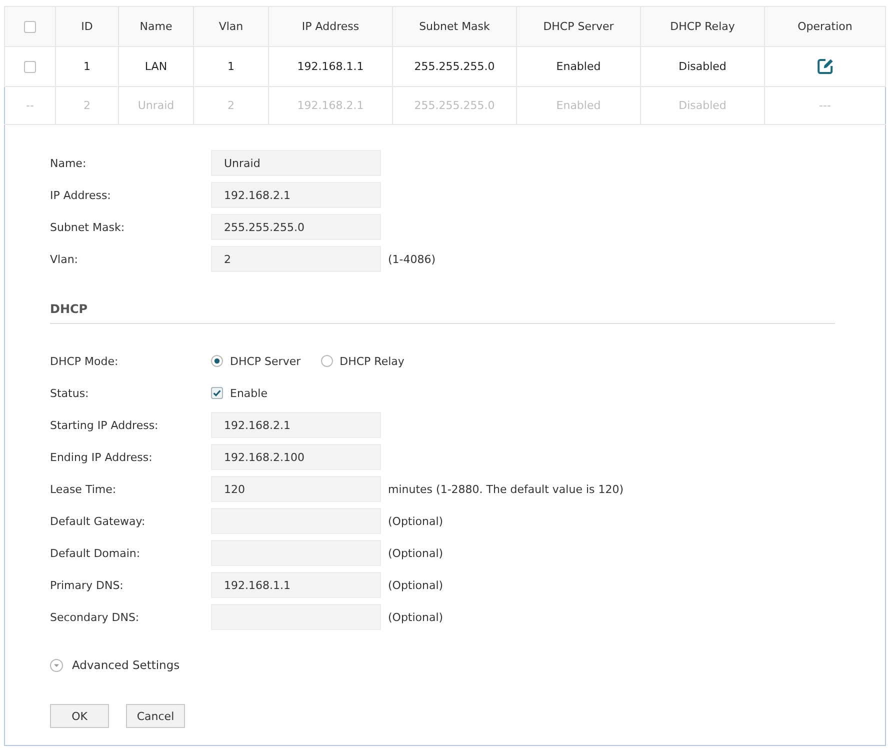  What do you see at coordinates (296, 163) in the screenshot?
I see `input-field: Unraid` at bounding box center [296, 163].